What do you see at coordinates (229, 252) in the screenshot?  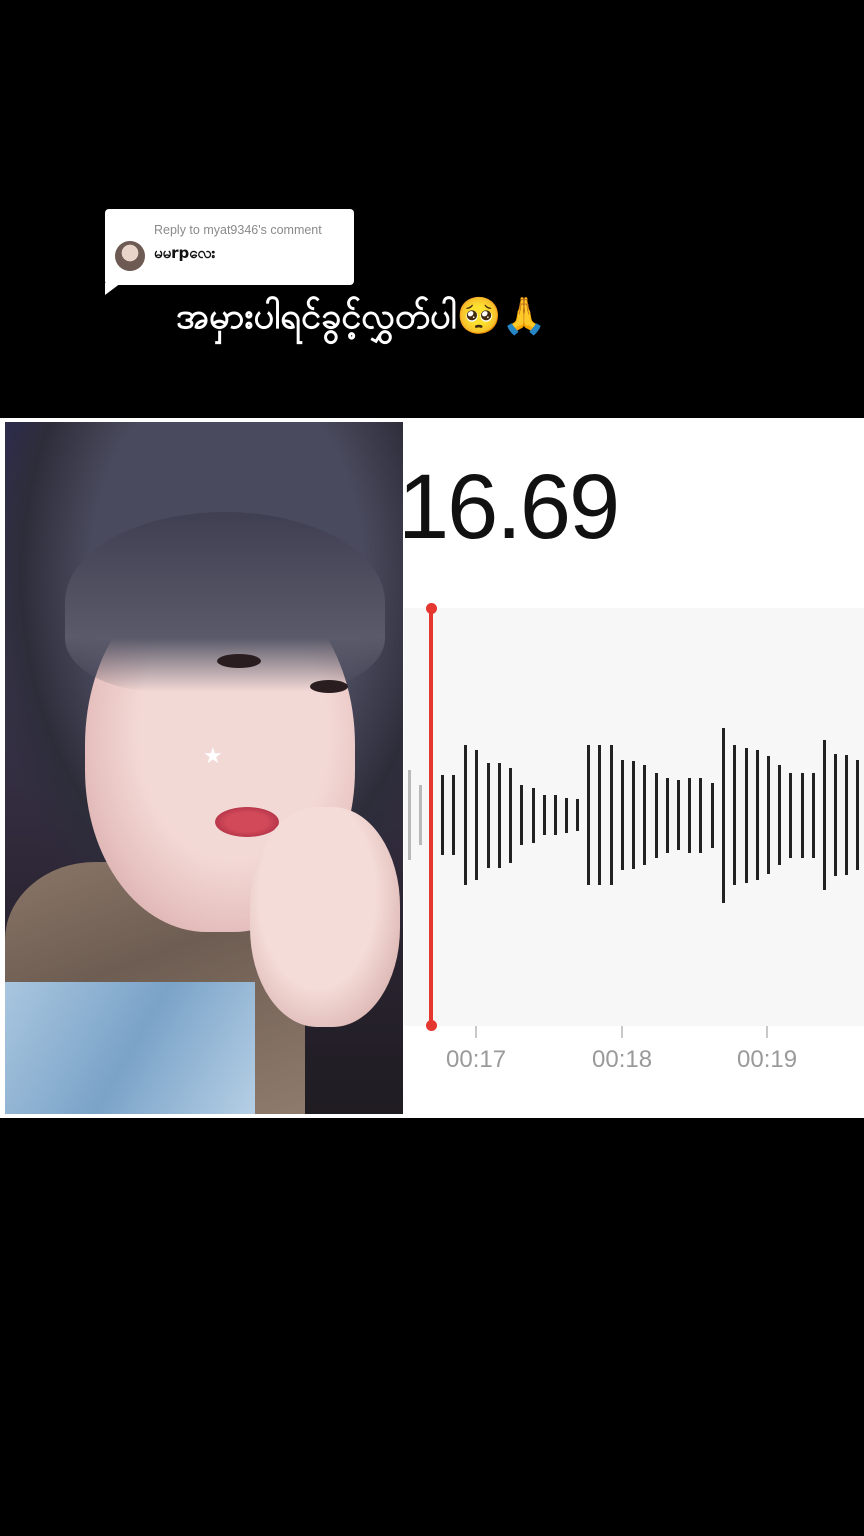 I see `reply-comment-bubble: Reply to myat9346's comment မမrpလေး` at bounding box center [229, 252].